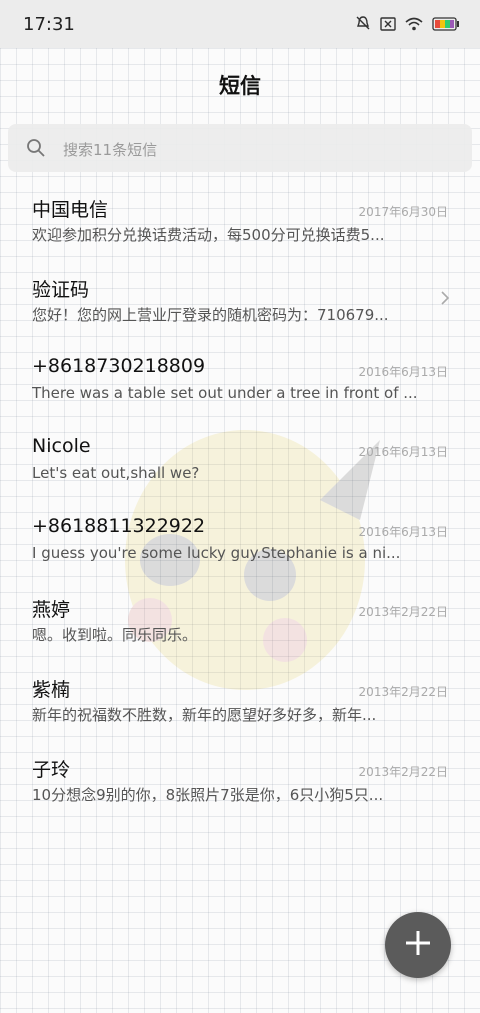  I want to click on search-icon, so click(36, 150).